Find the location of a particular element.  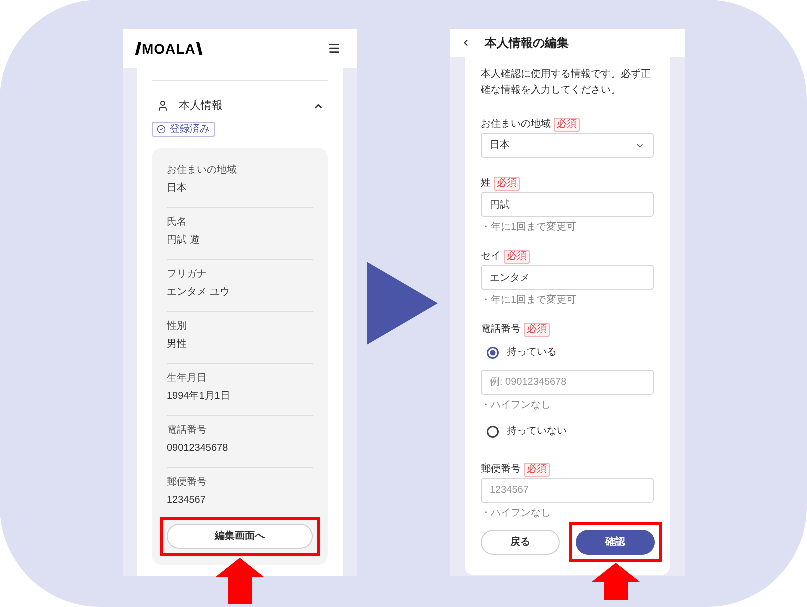

secondary-button: 戻る is located at coordinates (520, 542).